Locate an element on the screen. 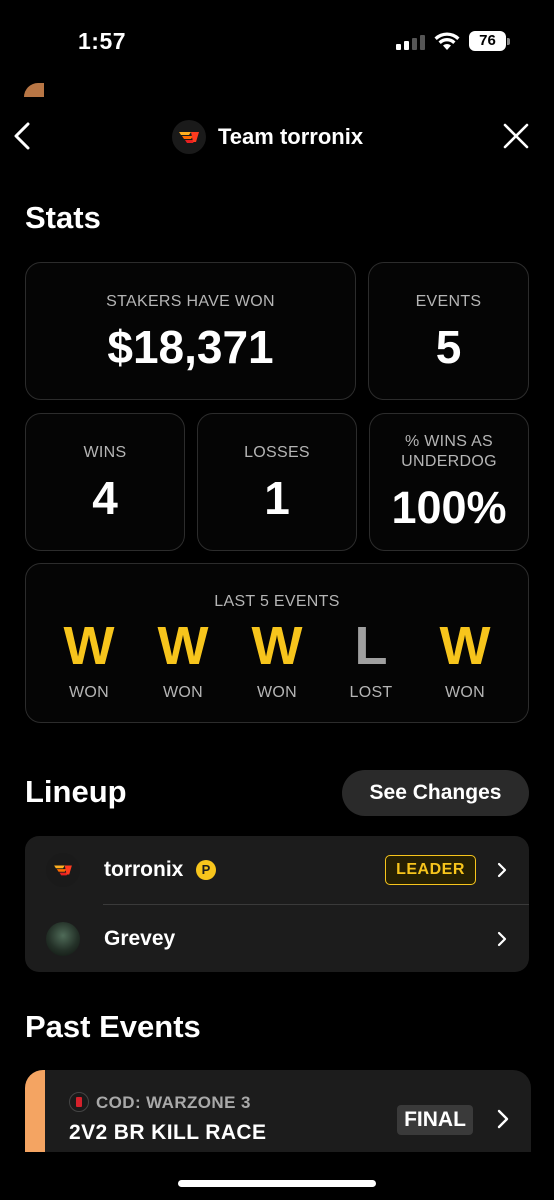  page-title: Team torronix is located at coordinates (291, 136).